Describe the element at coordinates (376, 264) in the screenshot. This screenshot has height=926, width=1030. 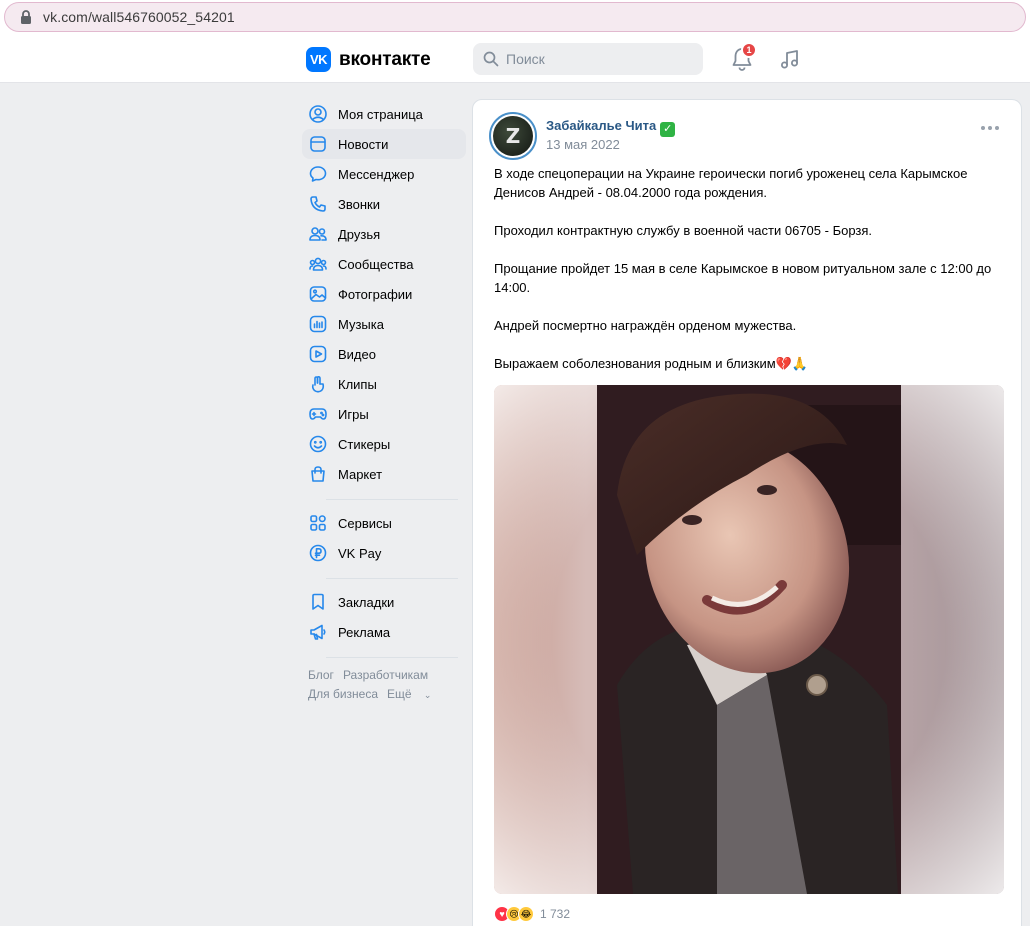
I see `sidebar-item-label: Сообщества` at that location.